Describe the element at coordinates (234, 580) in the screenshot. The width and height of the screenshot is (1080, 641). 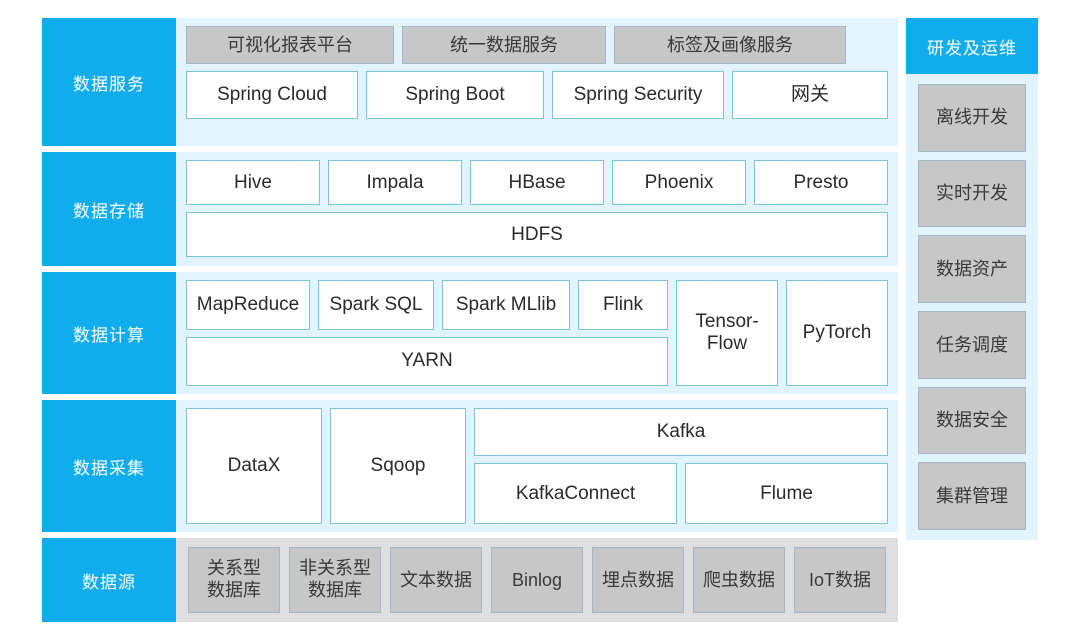
I see `box-relational-database: 关系型 数据库` at that location.